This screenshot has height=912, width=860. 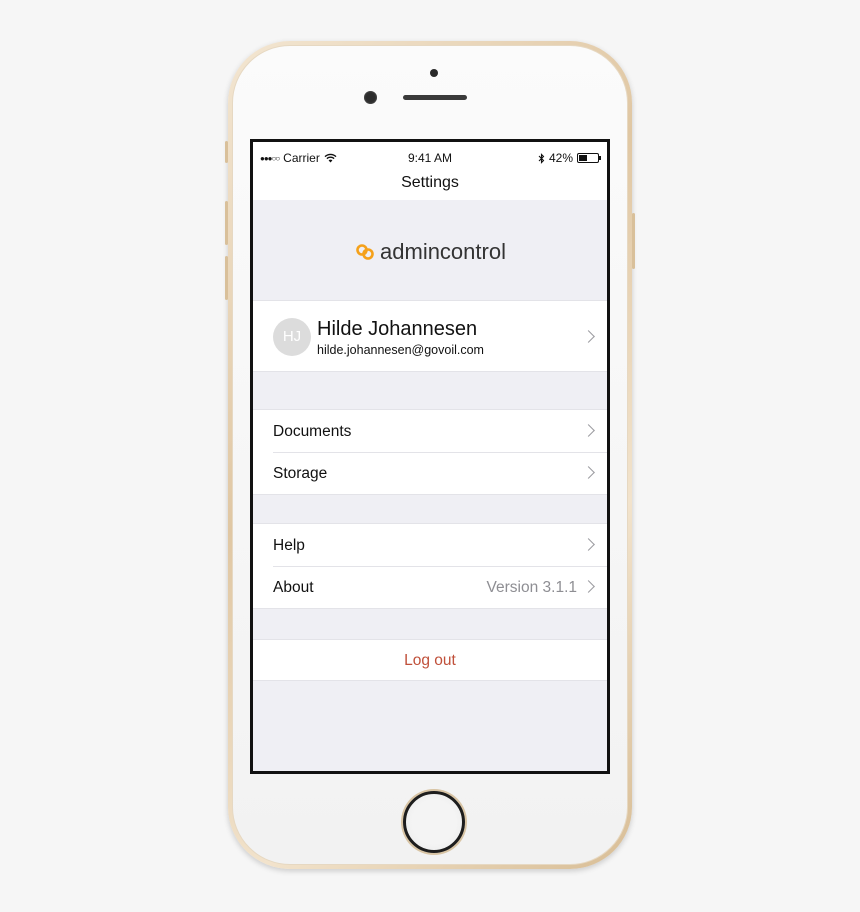 What do you see at coordinates (443, 251) in the screenshot?
I see `logo-text: admincontrol` at bounding box center [443, 251].